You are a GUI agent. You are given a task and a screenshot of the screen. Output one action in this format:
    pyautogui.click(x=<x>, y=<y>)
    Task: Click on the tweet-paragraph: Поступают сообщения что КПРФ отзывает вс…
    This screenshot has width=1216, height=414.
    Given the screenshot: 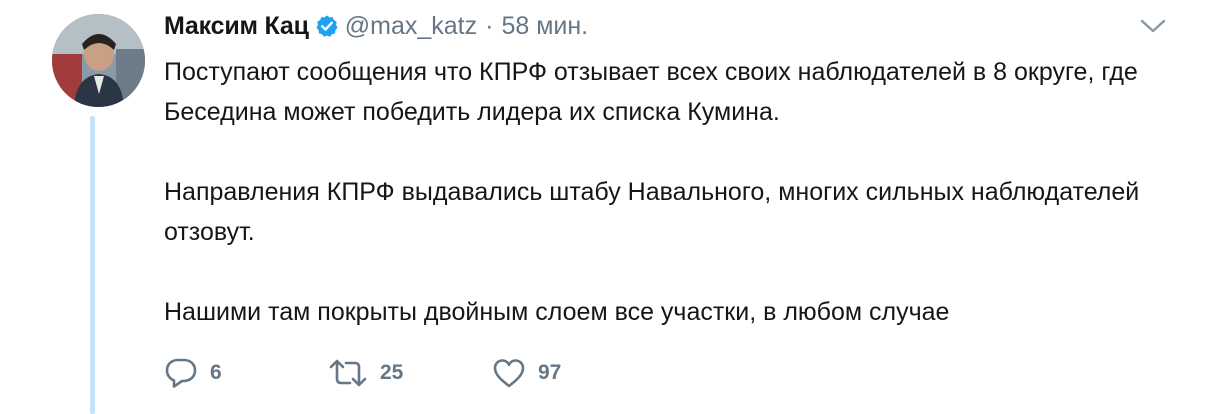 What is the action you would take?
    pyautogui.click(x=651, y=92)
    